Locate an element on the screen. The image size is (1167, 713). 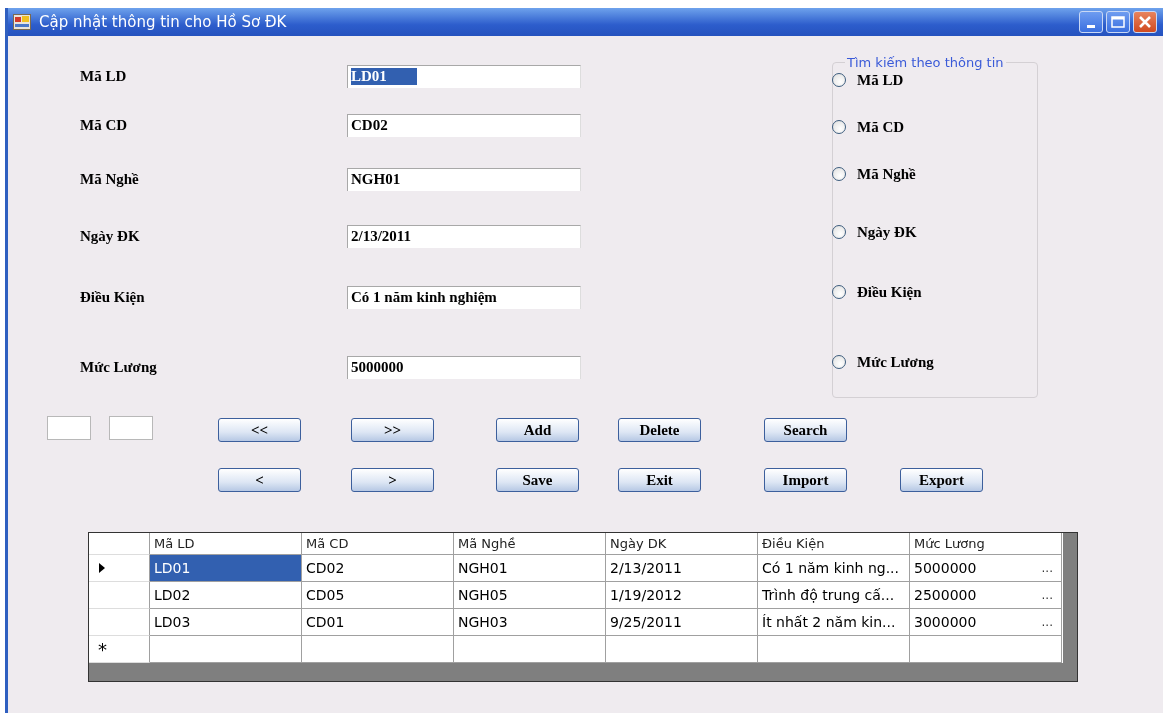
action-button: << is located at coordinates (259, 430).